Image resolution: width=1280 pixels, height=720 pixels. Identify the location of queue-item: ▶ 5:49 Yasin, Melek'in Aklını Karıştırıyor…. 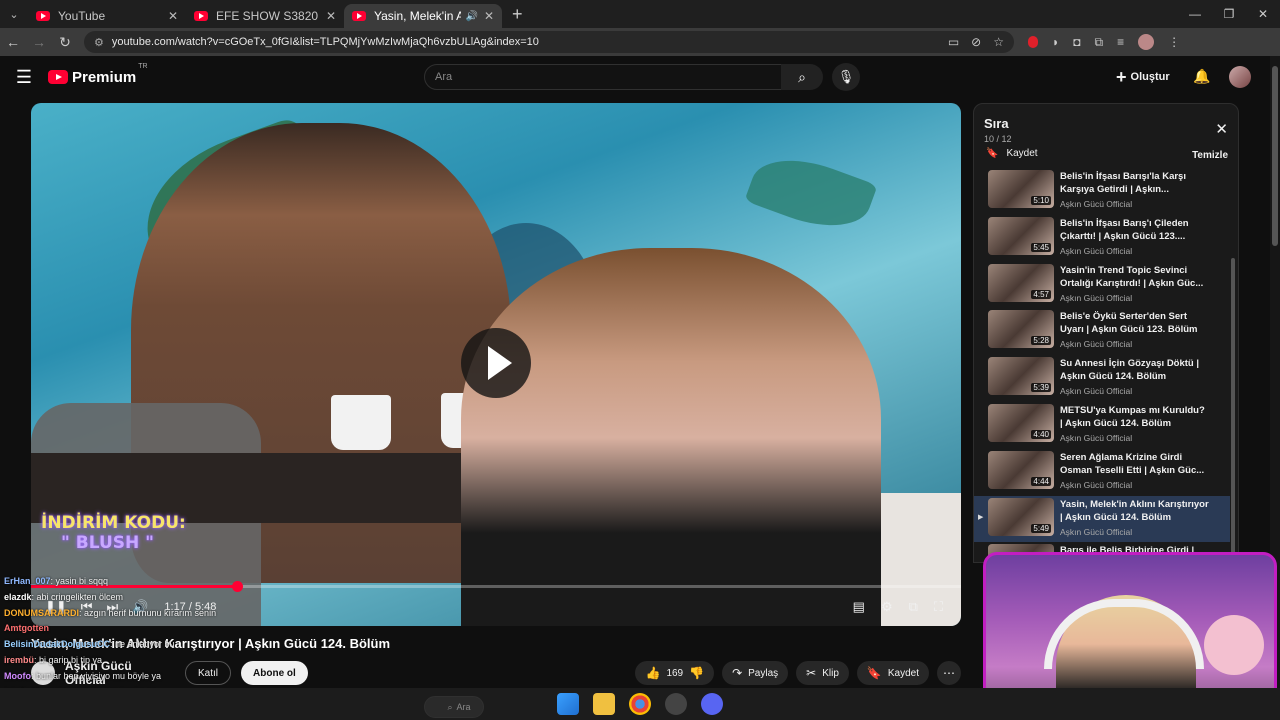
(1102, 519).